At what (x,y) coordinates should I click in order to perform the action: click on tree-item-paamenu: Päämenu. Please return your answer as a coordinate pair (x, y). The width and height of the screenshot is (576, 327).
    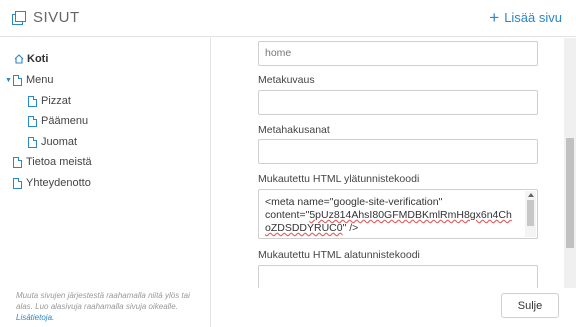
    Looking at the image, I should click on (58, 121).